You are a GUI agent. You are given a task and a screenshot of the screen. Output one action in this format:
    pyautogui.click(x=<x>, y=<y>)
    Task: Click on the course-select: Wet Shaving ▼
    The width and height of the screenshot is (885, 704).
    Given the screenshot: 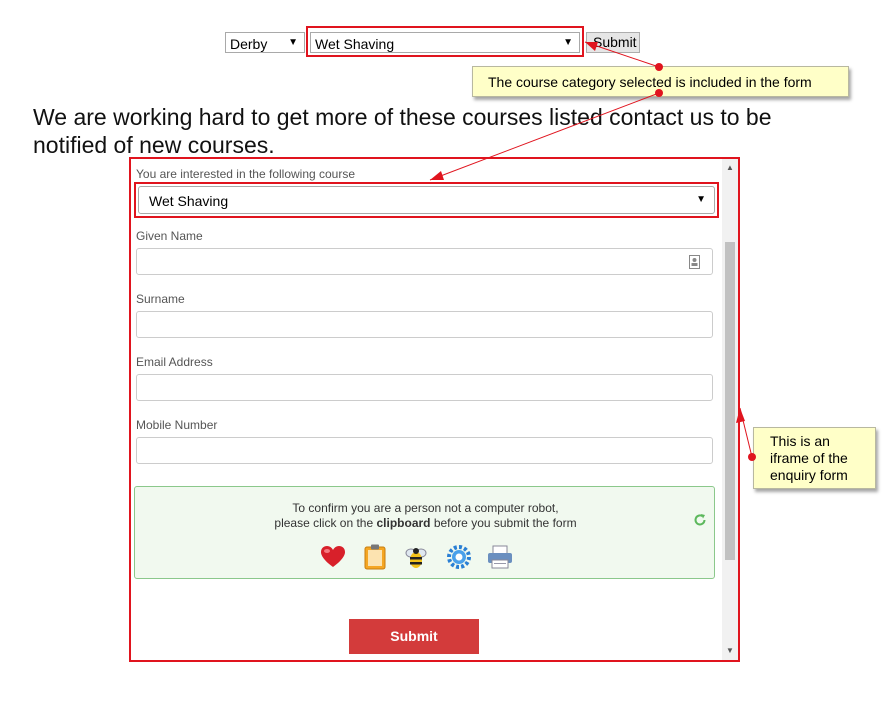 What is the action you would take?
    pyautogui.click(x=426, y=200)
    